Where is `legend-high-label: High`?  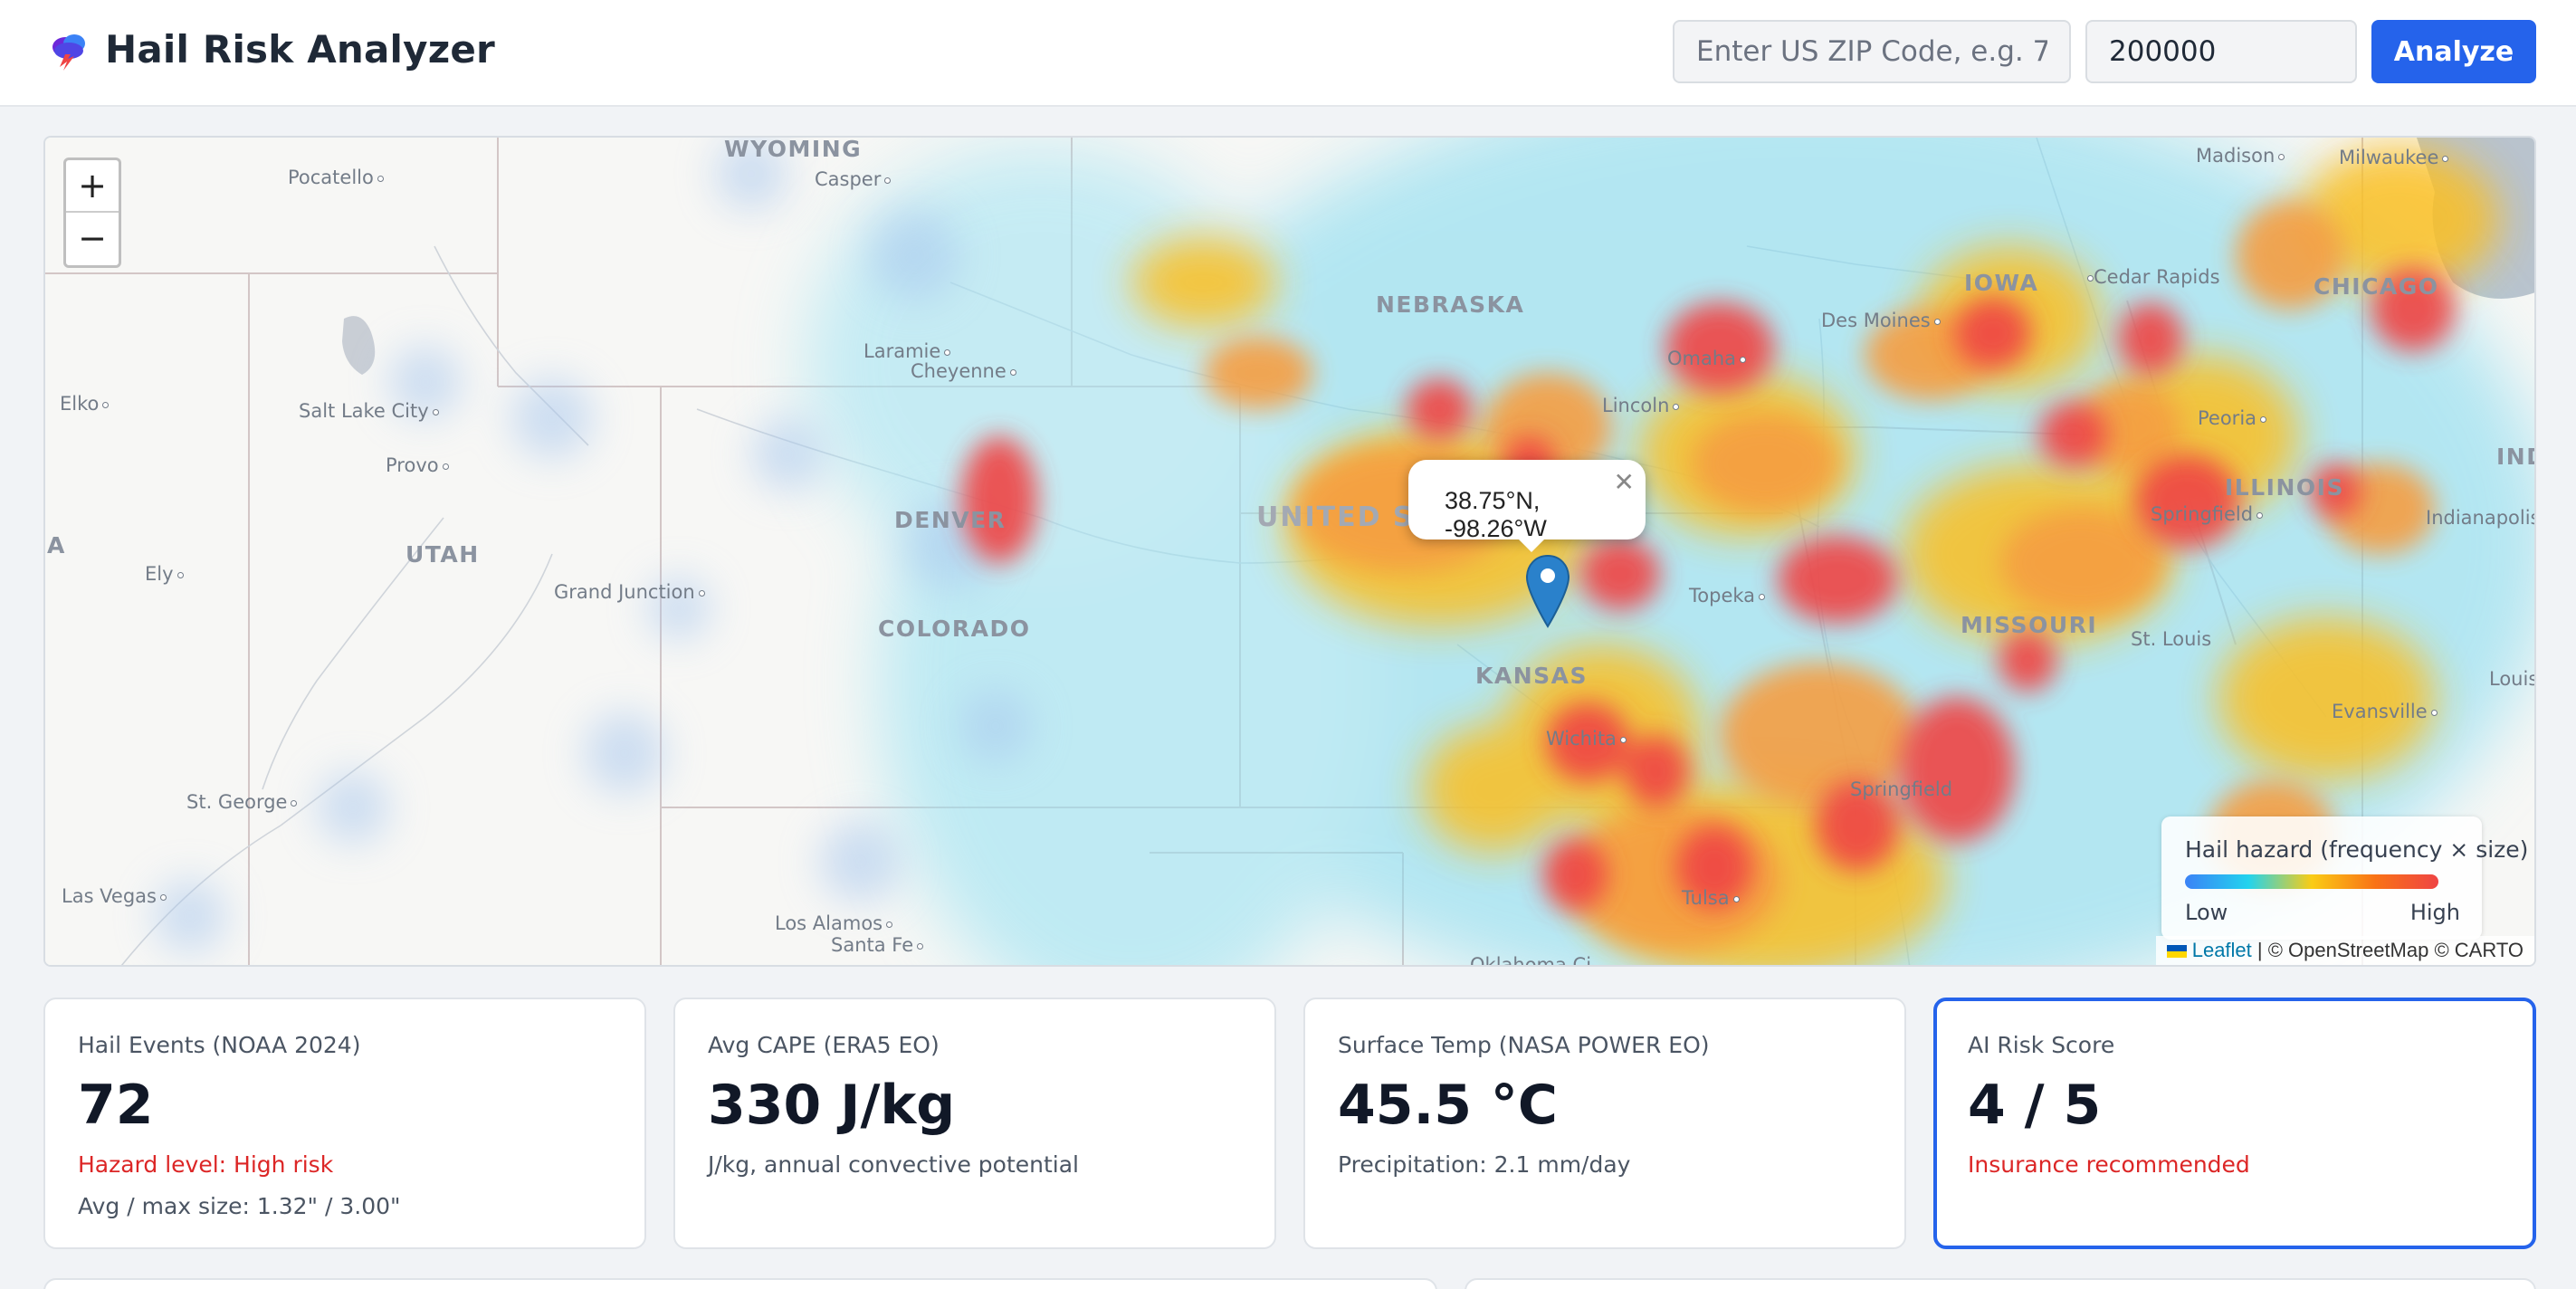
legend-high-label: High is located at coordinates (2435, 912).